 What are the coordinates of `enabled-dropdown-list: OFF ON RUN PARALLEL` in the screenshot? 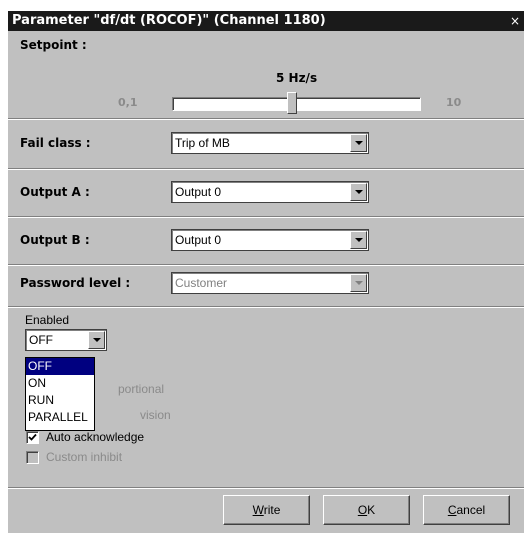 It's located at (60, 394).